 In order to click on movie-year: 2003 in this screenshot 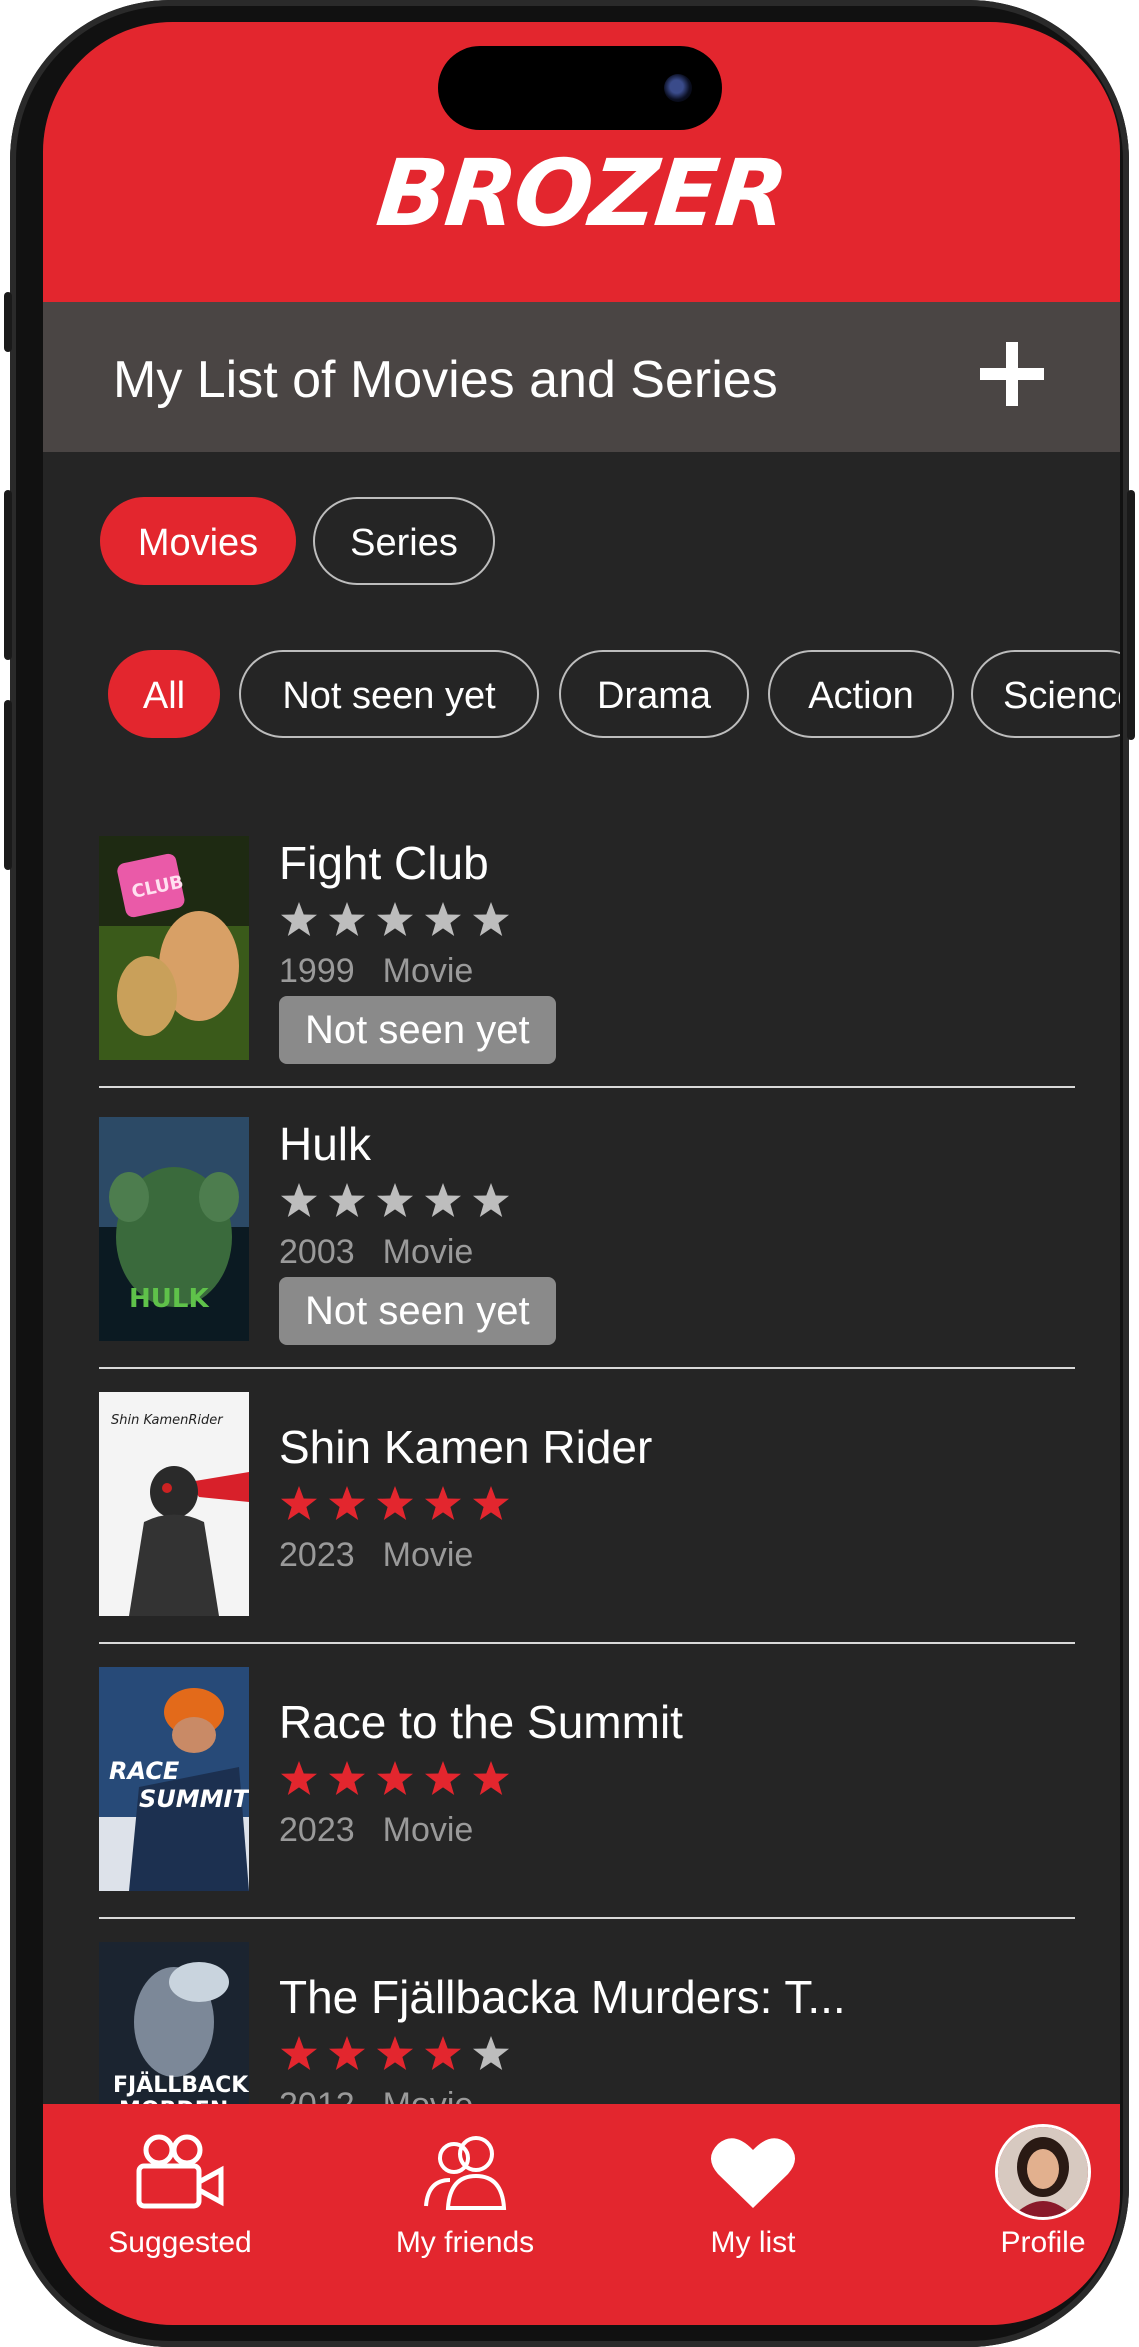, I will do `click(317, 1252)`.